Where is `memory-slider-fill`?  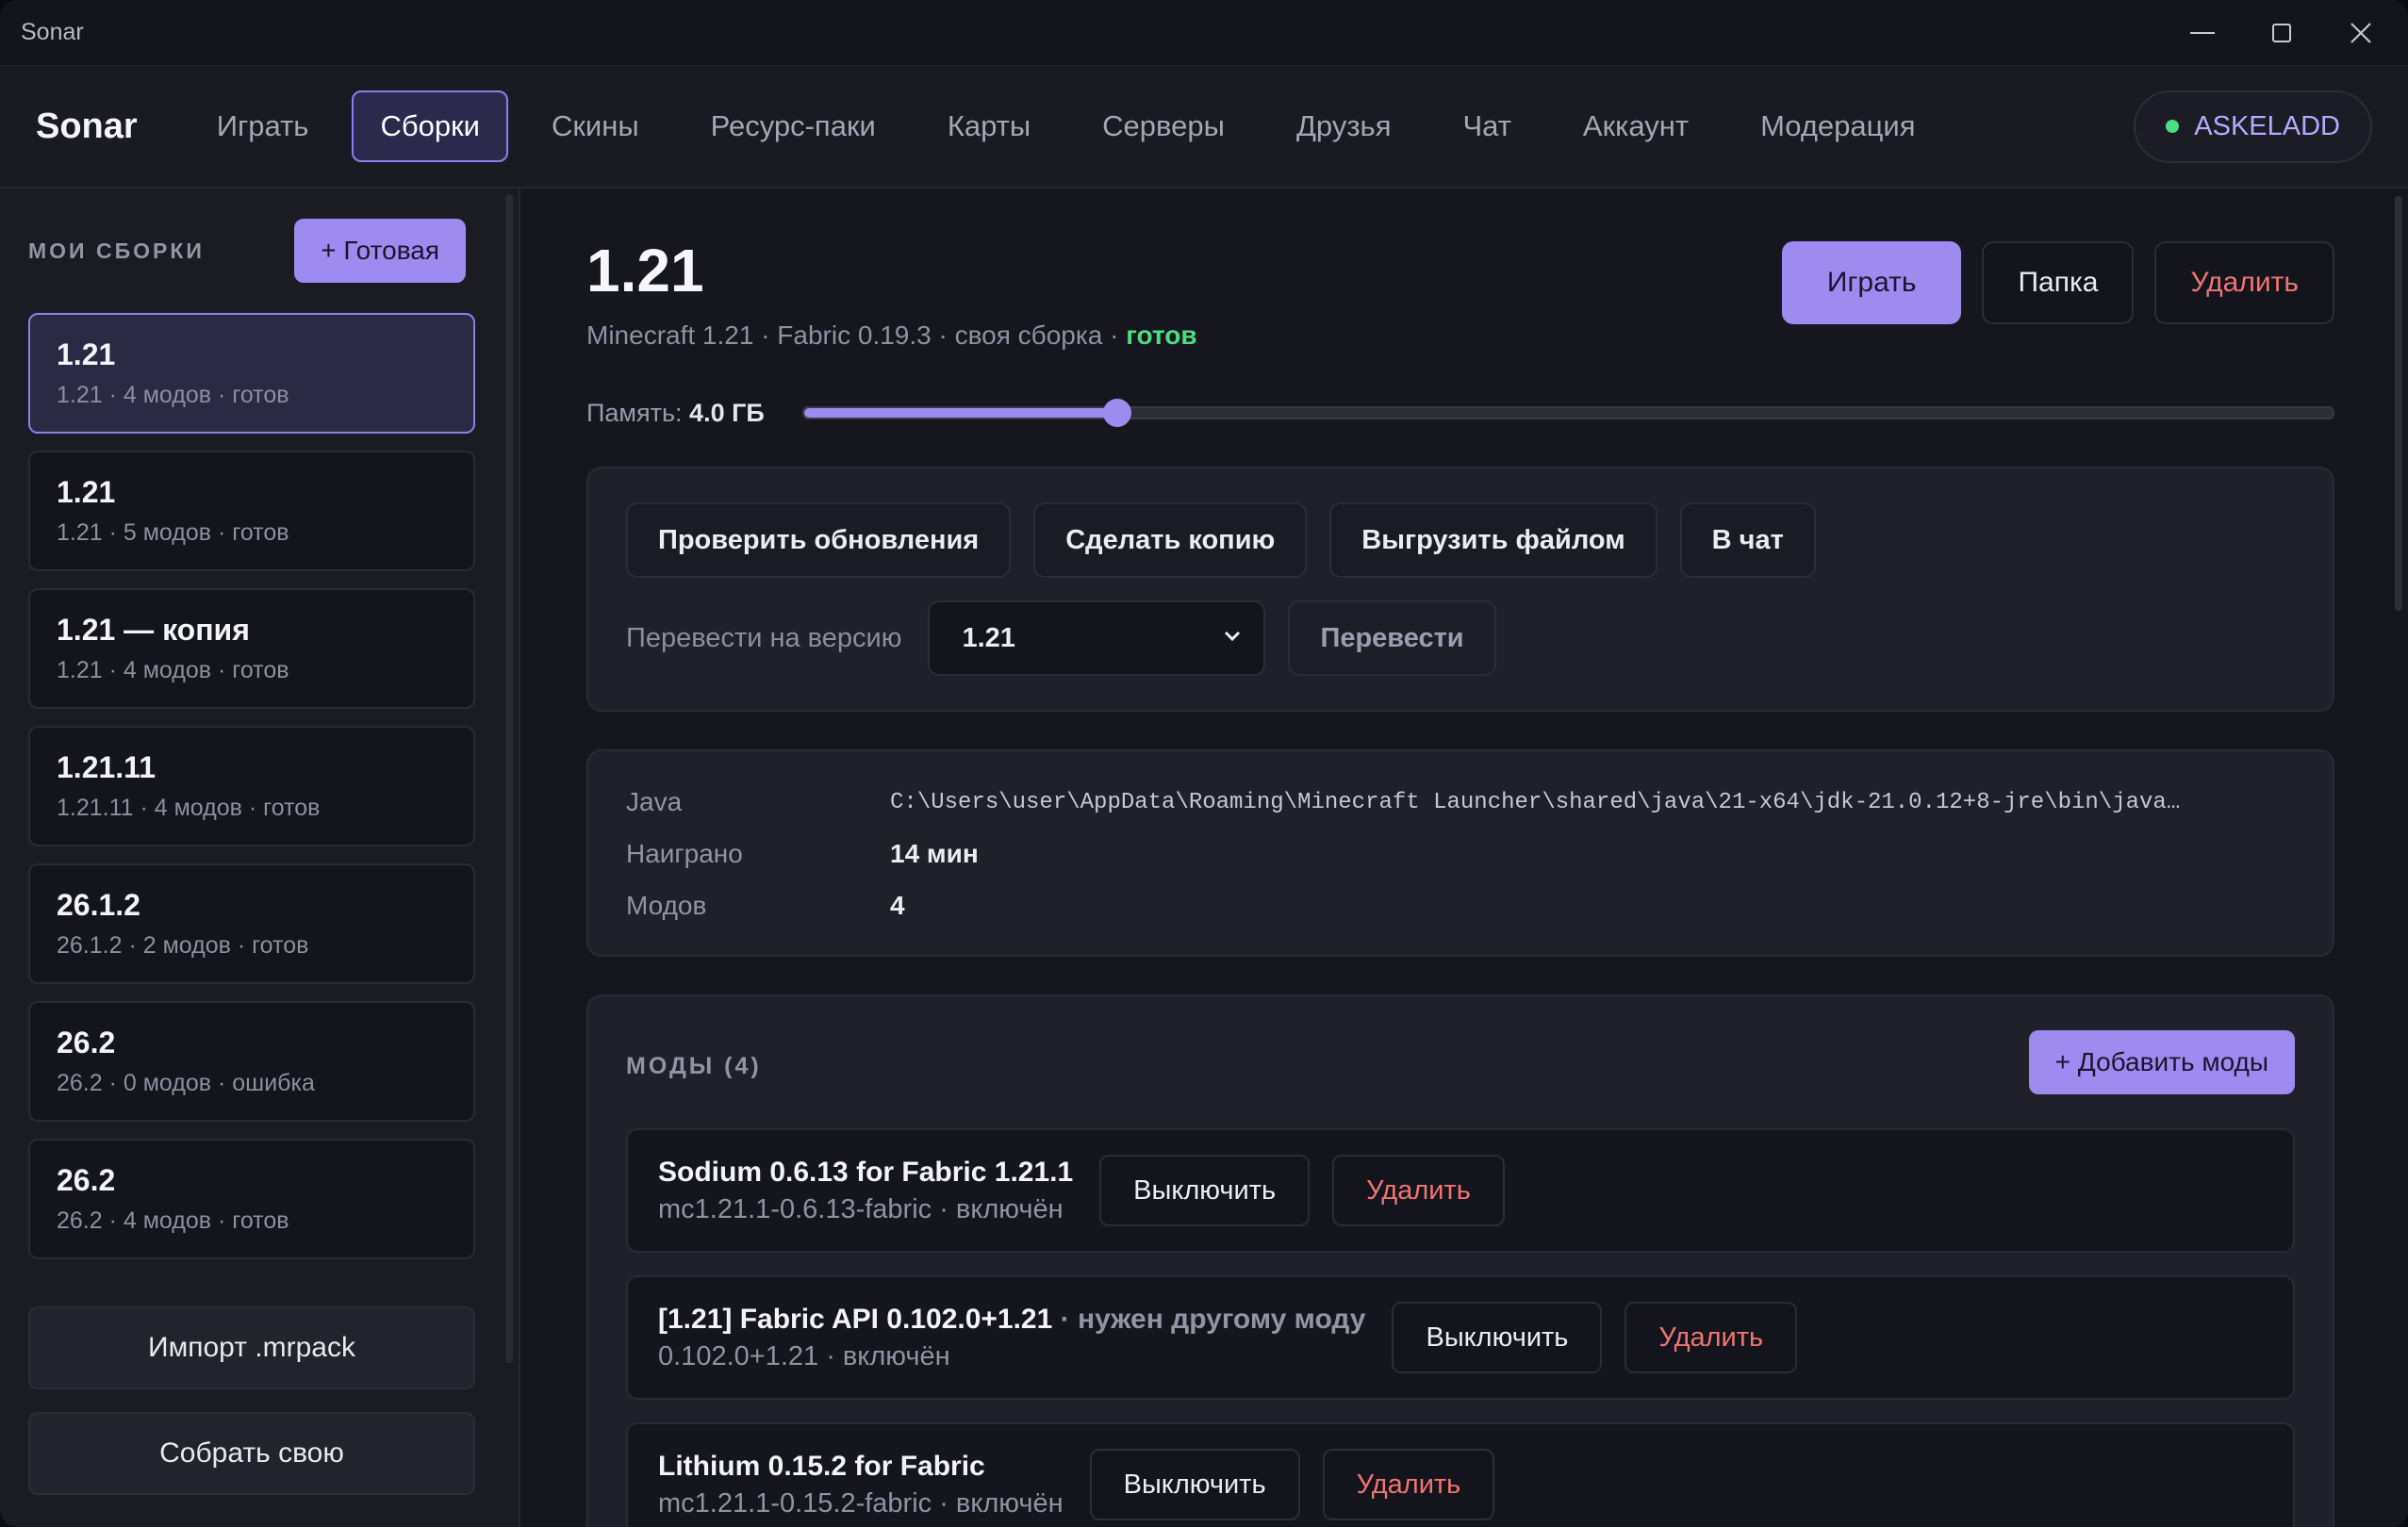 memory-slider-fill is located at coordinates (960, 413).